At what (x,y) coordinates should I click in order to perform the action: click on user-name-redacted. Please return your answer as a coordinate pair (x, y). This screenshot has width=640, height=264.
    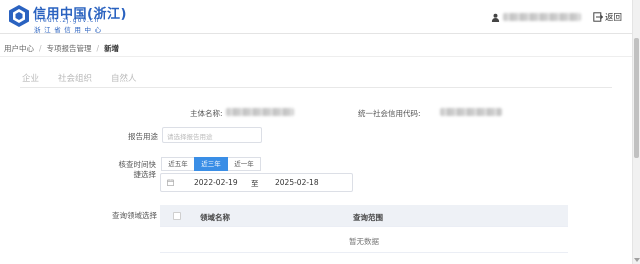
    Looking at the image, I should click on (541, 17).